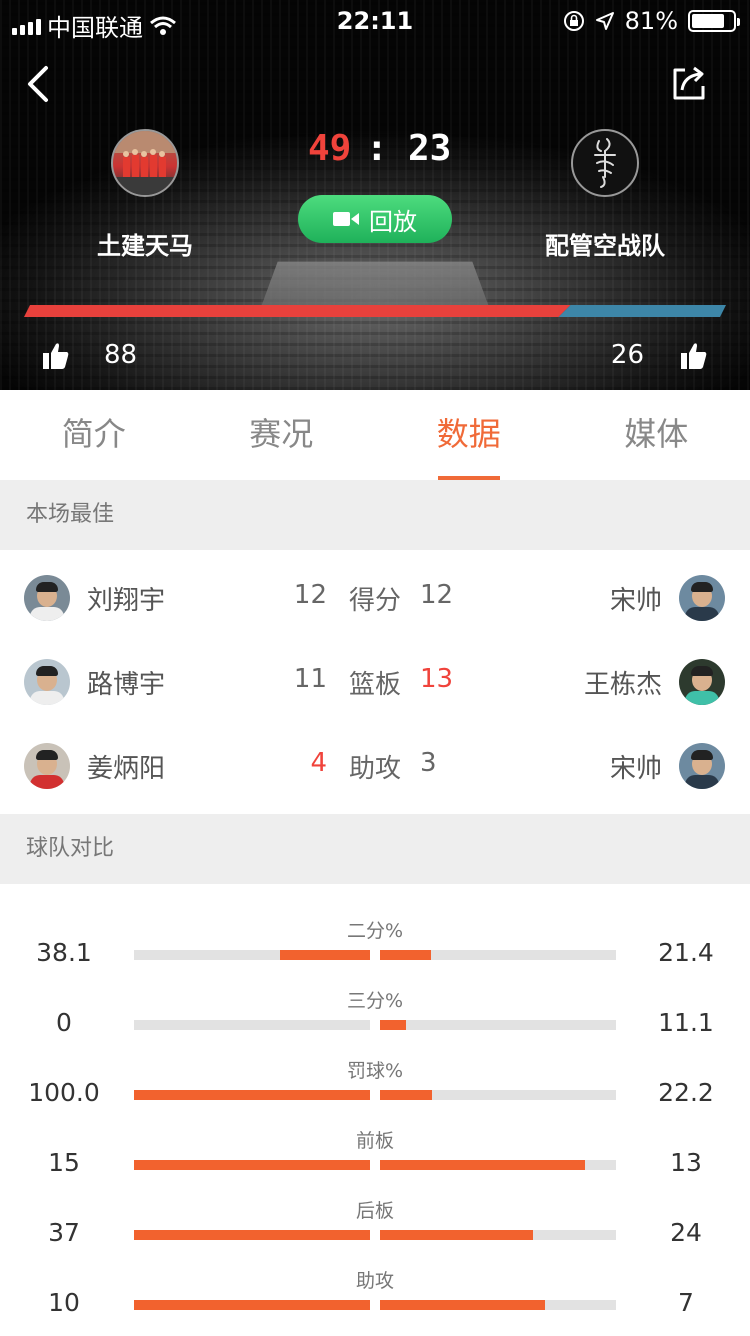 This screenshot has width=750, height=1336. I want to click on left-player-value: 11, so click(307, 679).